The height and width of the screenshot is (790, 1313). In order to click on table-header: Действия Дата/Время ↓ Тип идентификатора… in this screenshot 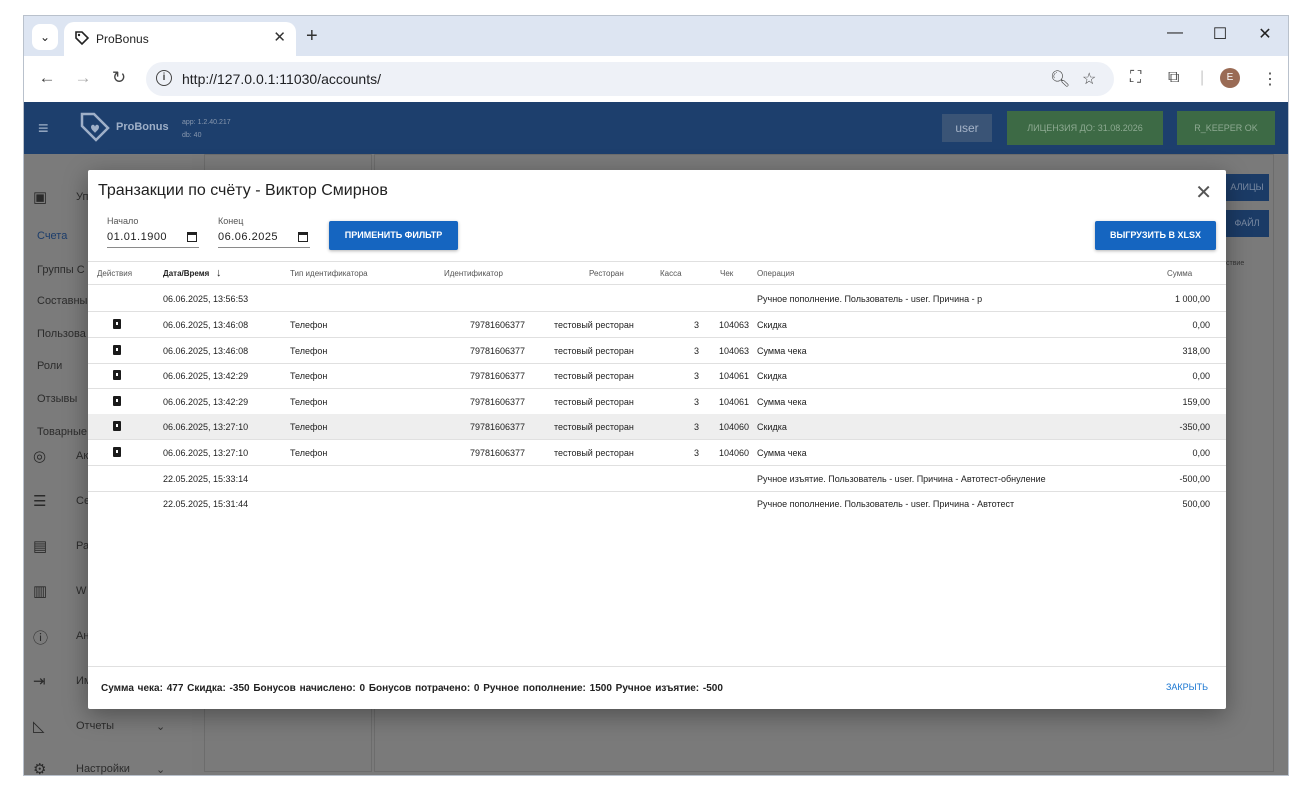, I will do `click(657, 273)`.